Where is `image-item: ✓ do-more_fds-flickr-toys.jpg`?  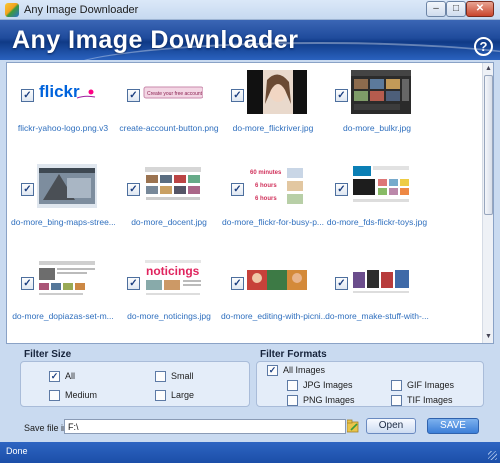 image-item: ✓ do-more_fds-flickr-toys.jpg is located at coordinates (377, 204).